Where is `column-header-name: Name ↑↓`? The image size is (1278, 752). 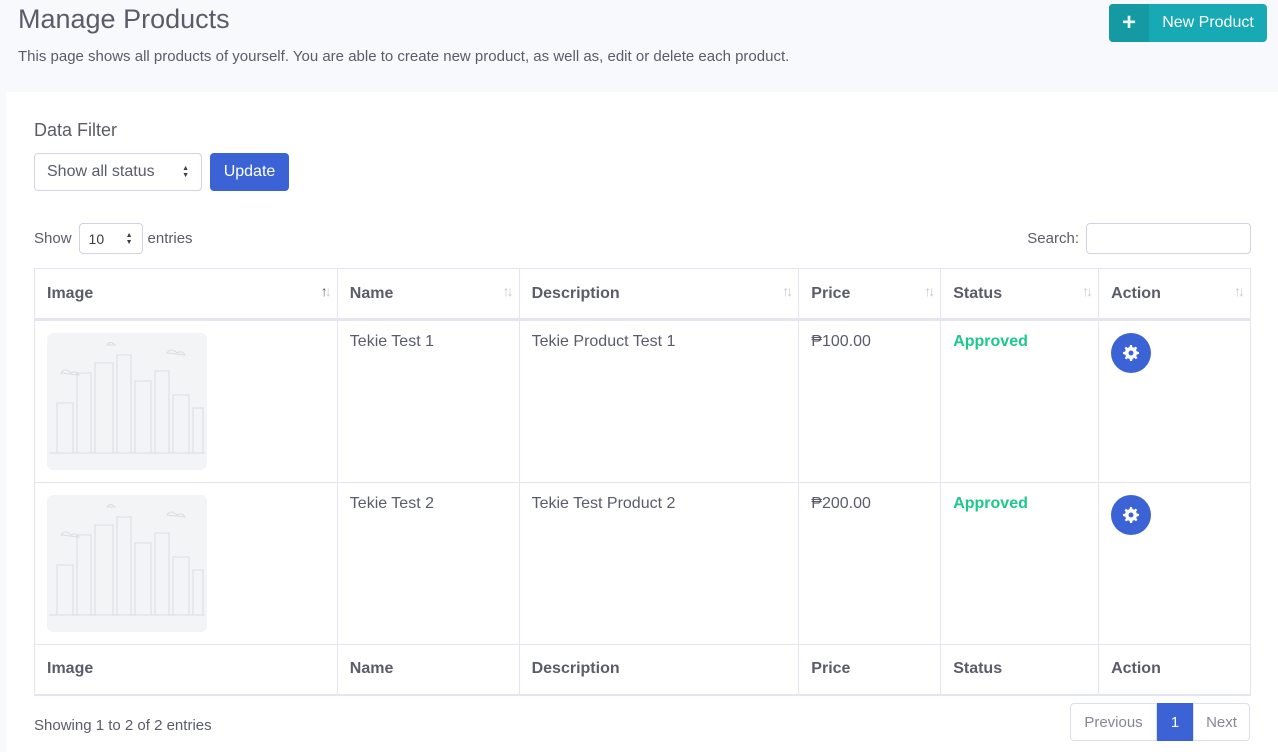 column-header-name: Name ↑↓ is located at coordinates (428, 294).